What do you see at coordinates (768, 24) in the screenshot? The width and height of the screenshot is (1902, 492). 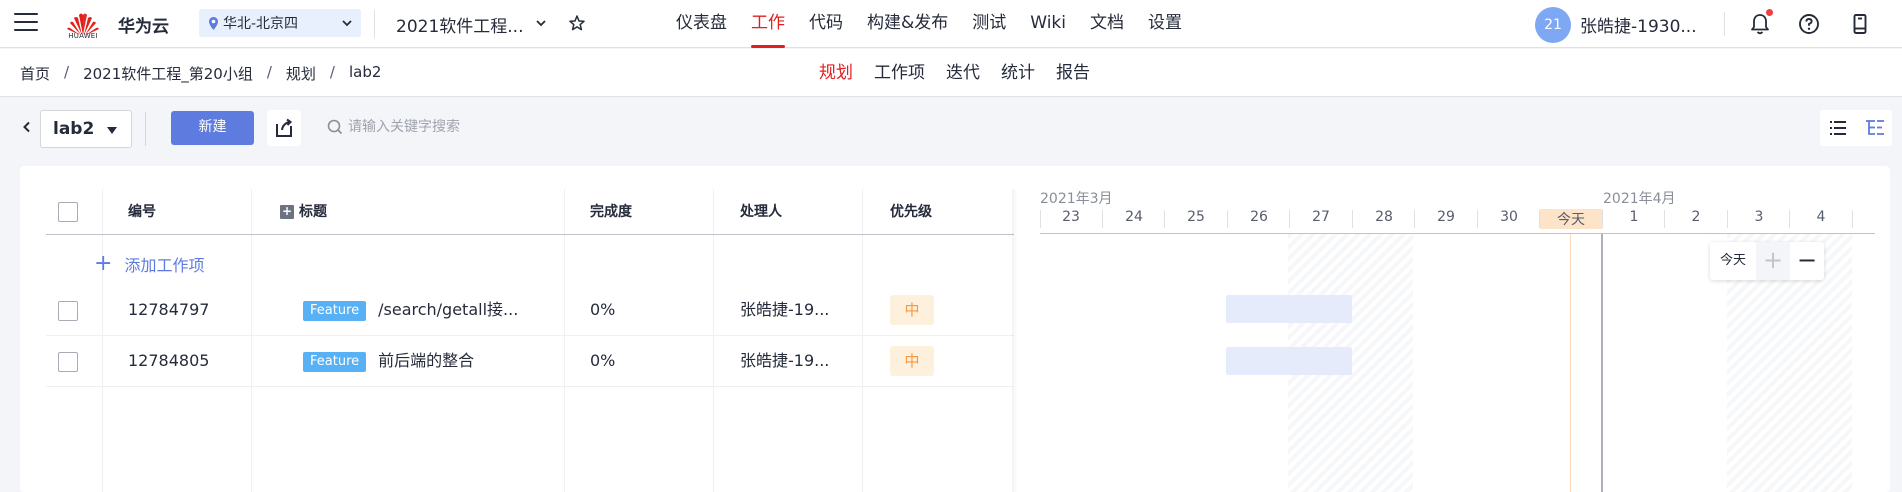 I see `nav-work: 工作` at bounding box center [768, 24].